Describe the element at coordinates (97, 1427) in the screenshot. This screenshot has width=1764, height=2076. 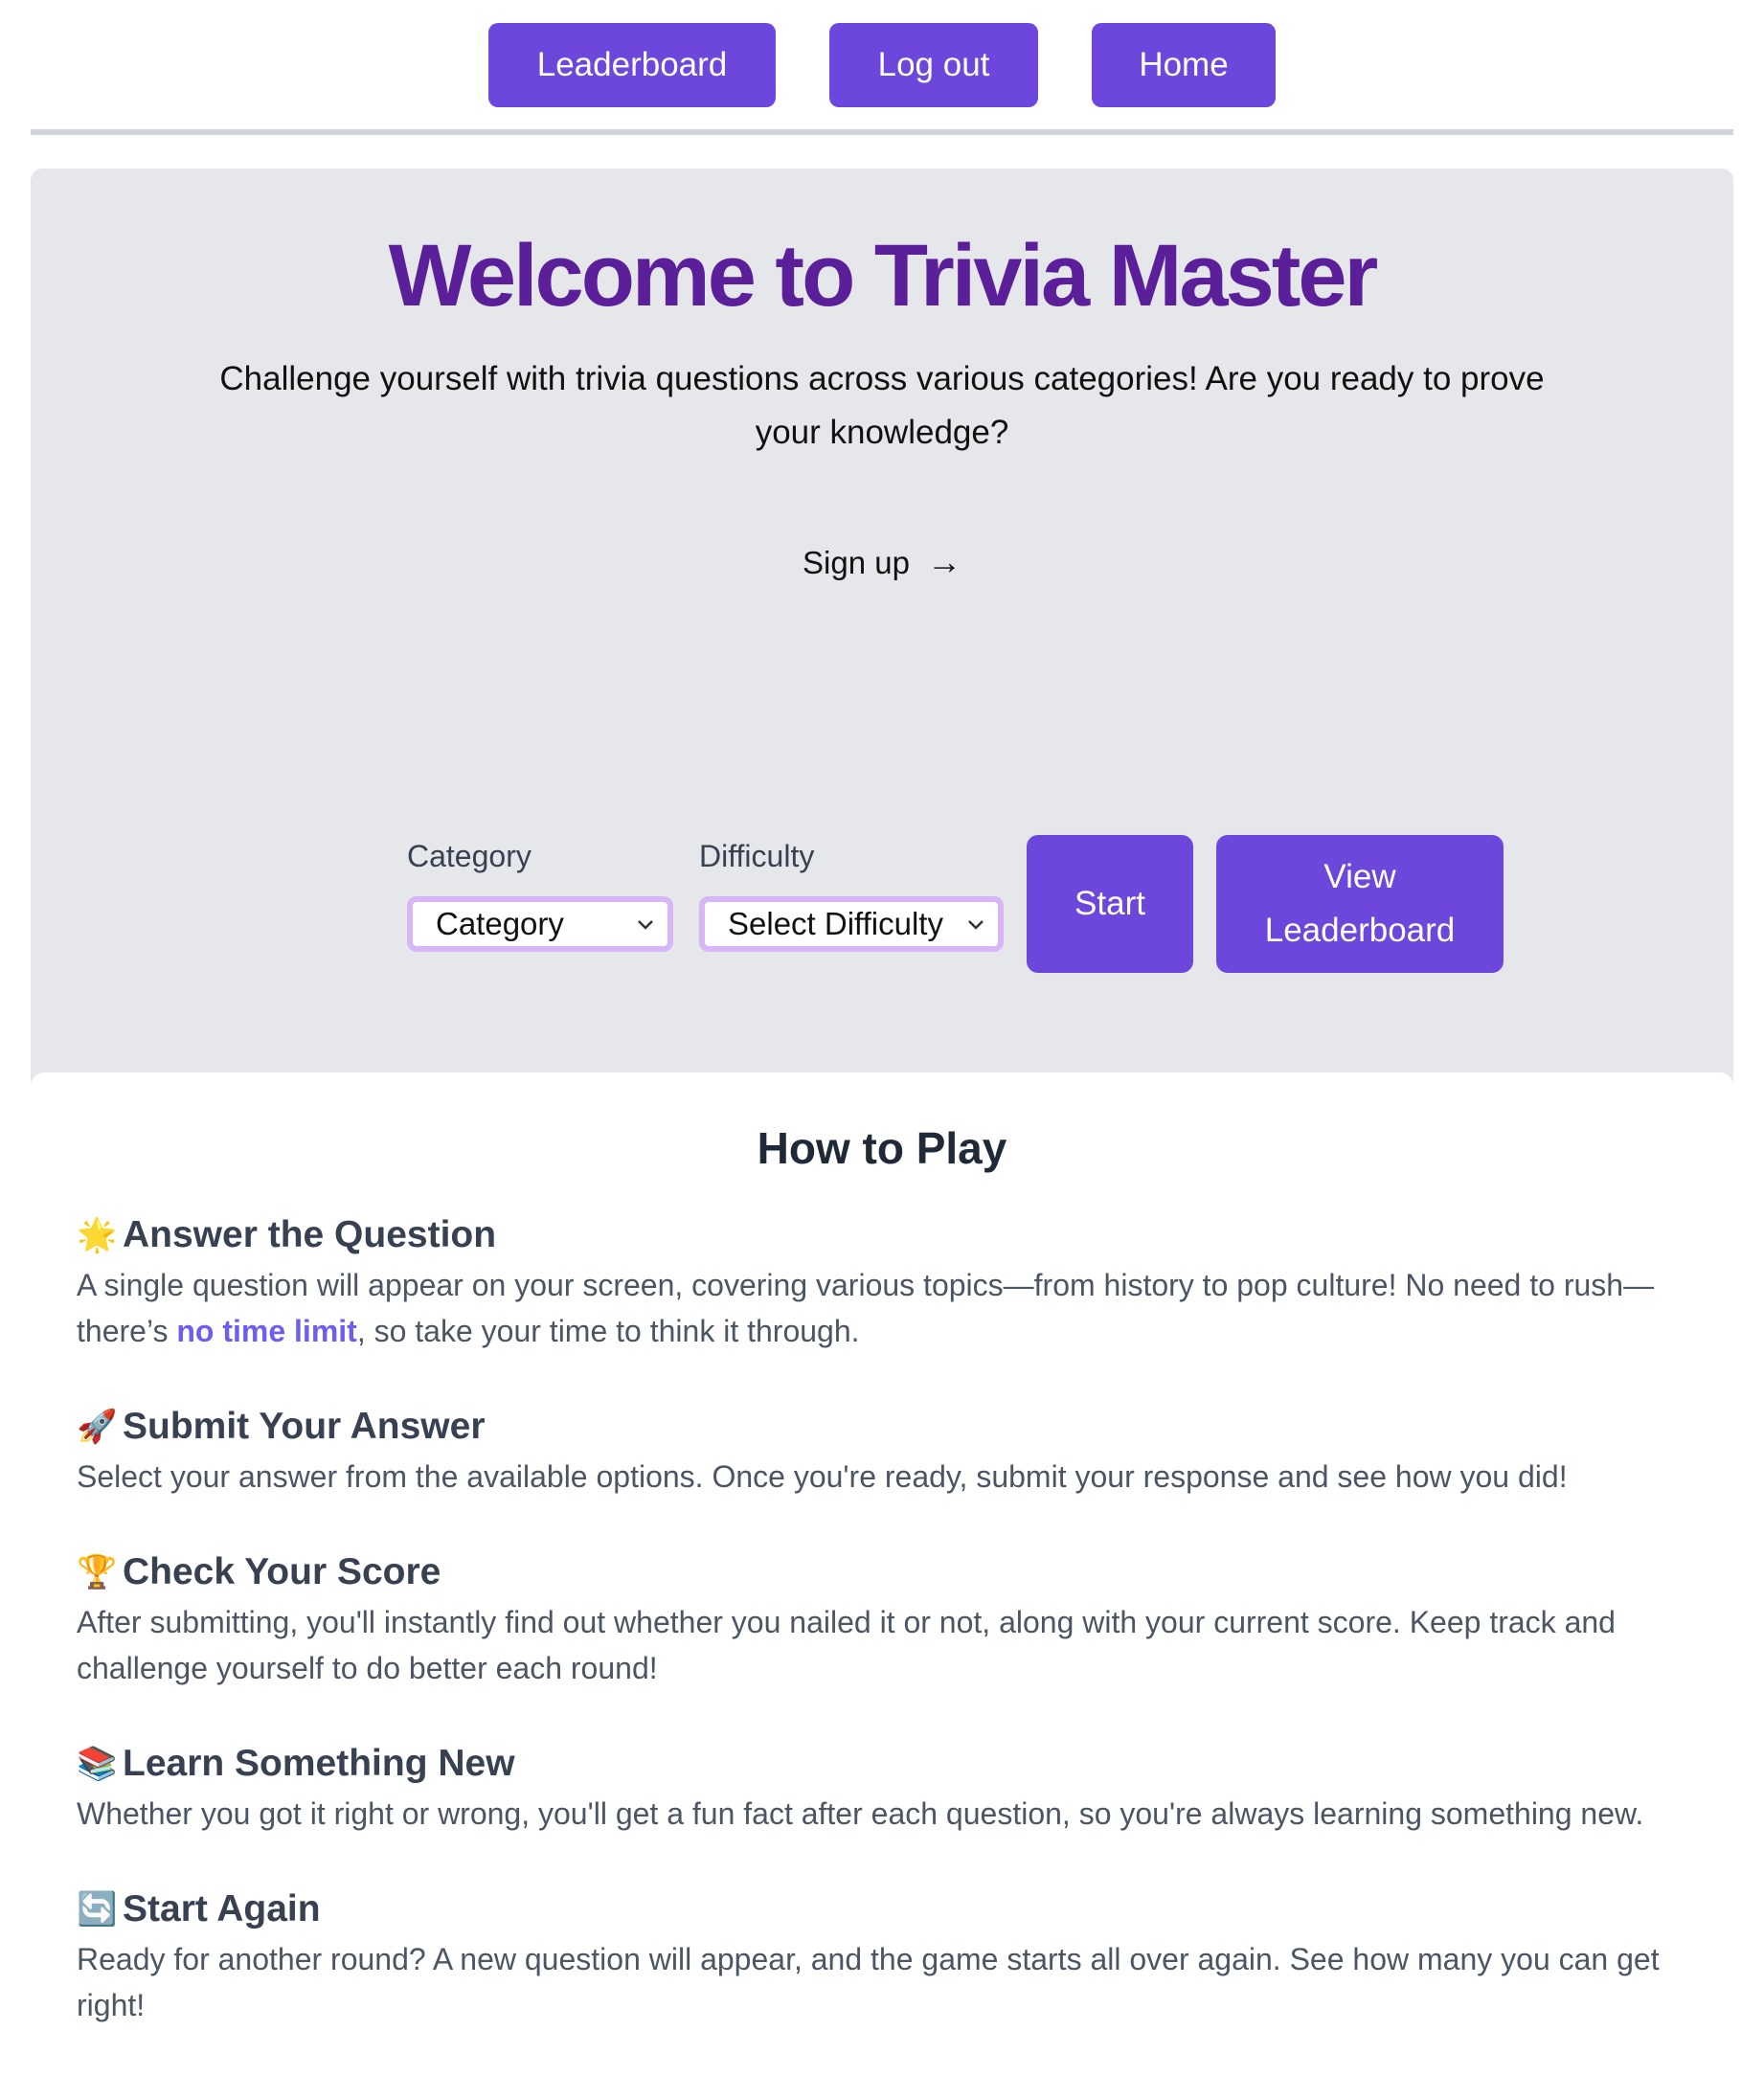
I see `rocket-icon: 🚀` at that location.